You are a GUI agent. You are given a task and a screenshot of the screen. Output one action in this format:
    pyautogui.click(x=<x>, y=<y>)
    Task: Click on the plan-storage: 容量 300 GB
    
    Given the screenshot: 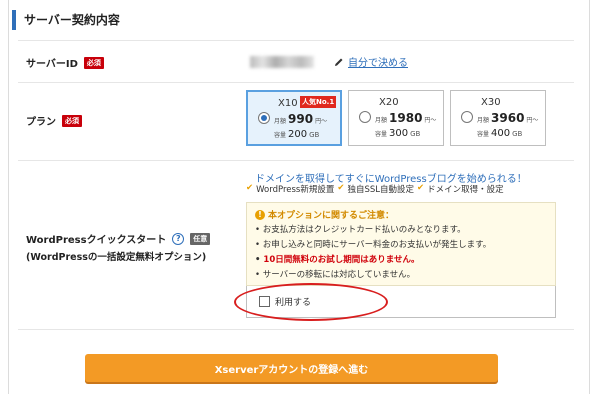 What is the action you would take?
    pyautogui.click(x=397, y=133)
    